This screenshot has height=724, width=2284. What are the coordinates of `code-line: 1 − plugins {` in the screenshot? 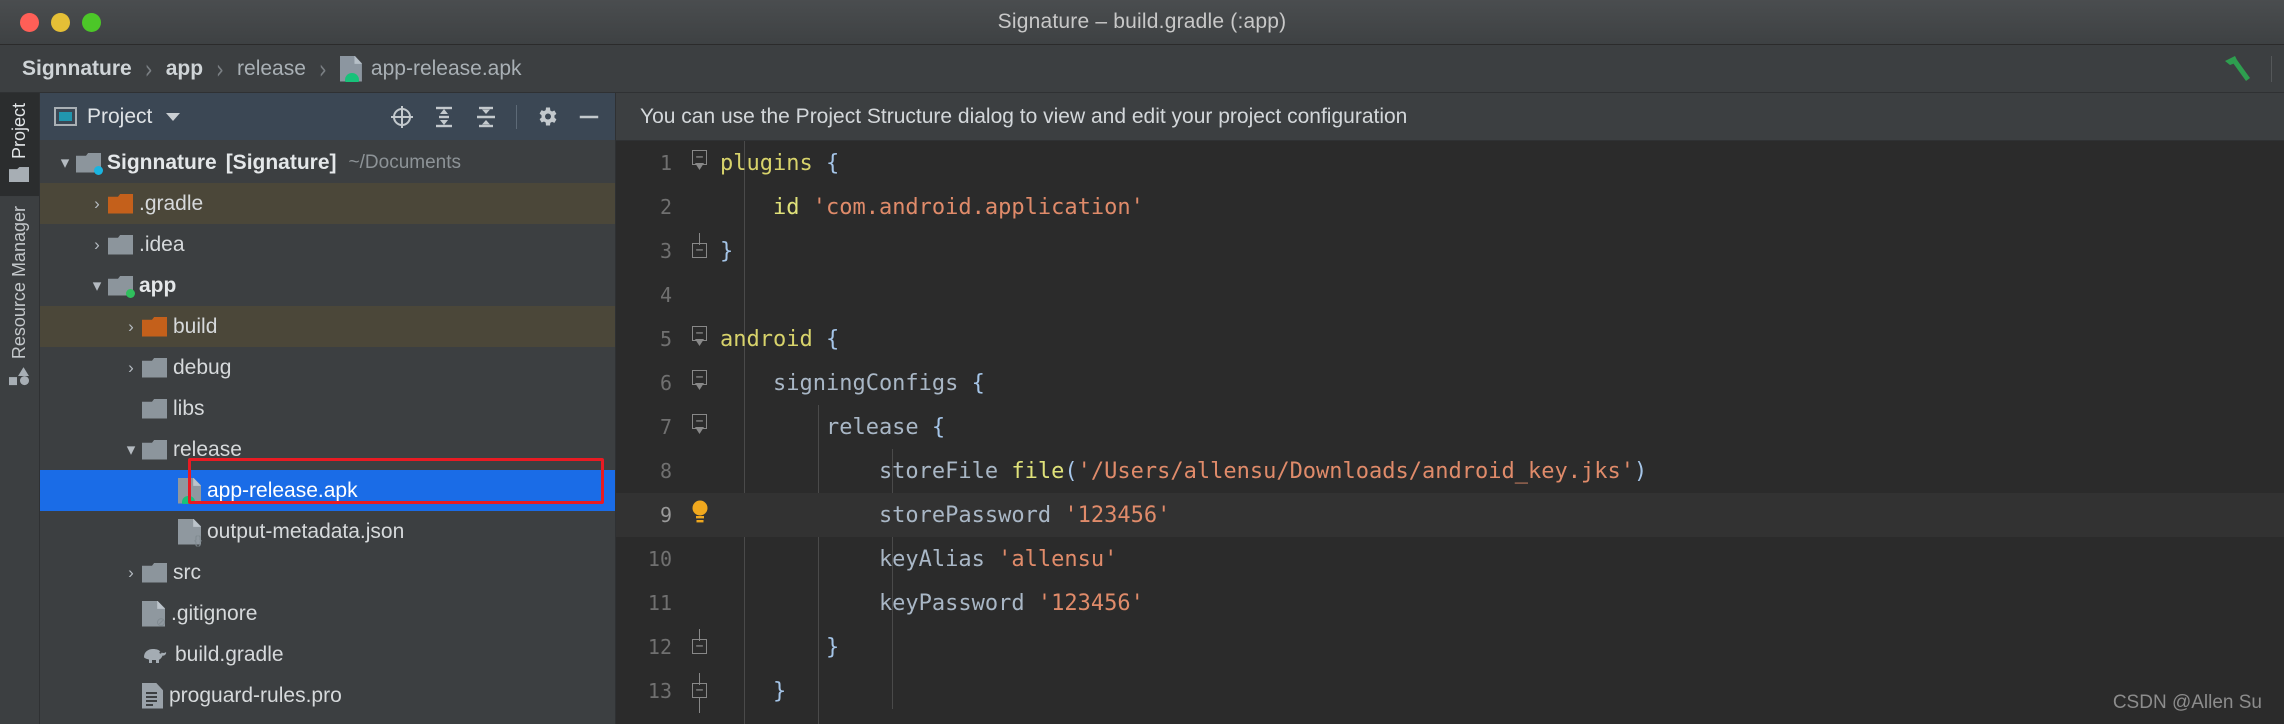 It's located at (1450, 163).